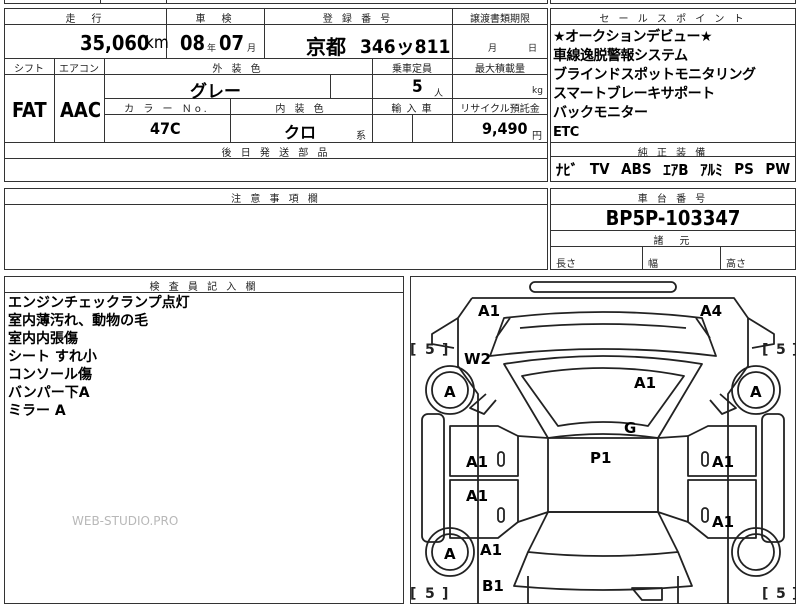 This screenshot has height=604, width=800. What do you see at coordinates (493, 586) in the screenshot?
I see `mark-rear-bumper: B1` at bounding box center [493, 586].